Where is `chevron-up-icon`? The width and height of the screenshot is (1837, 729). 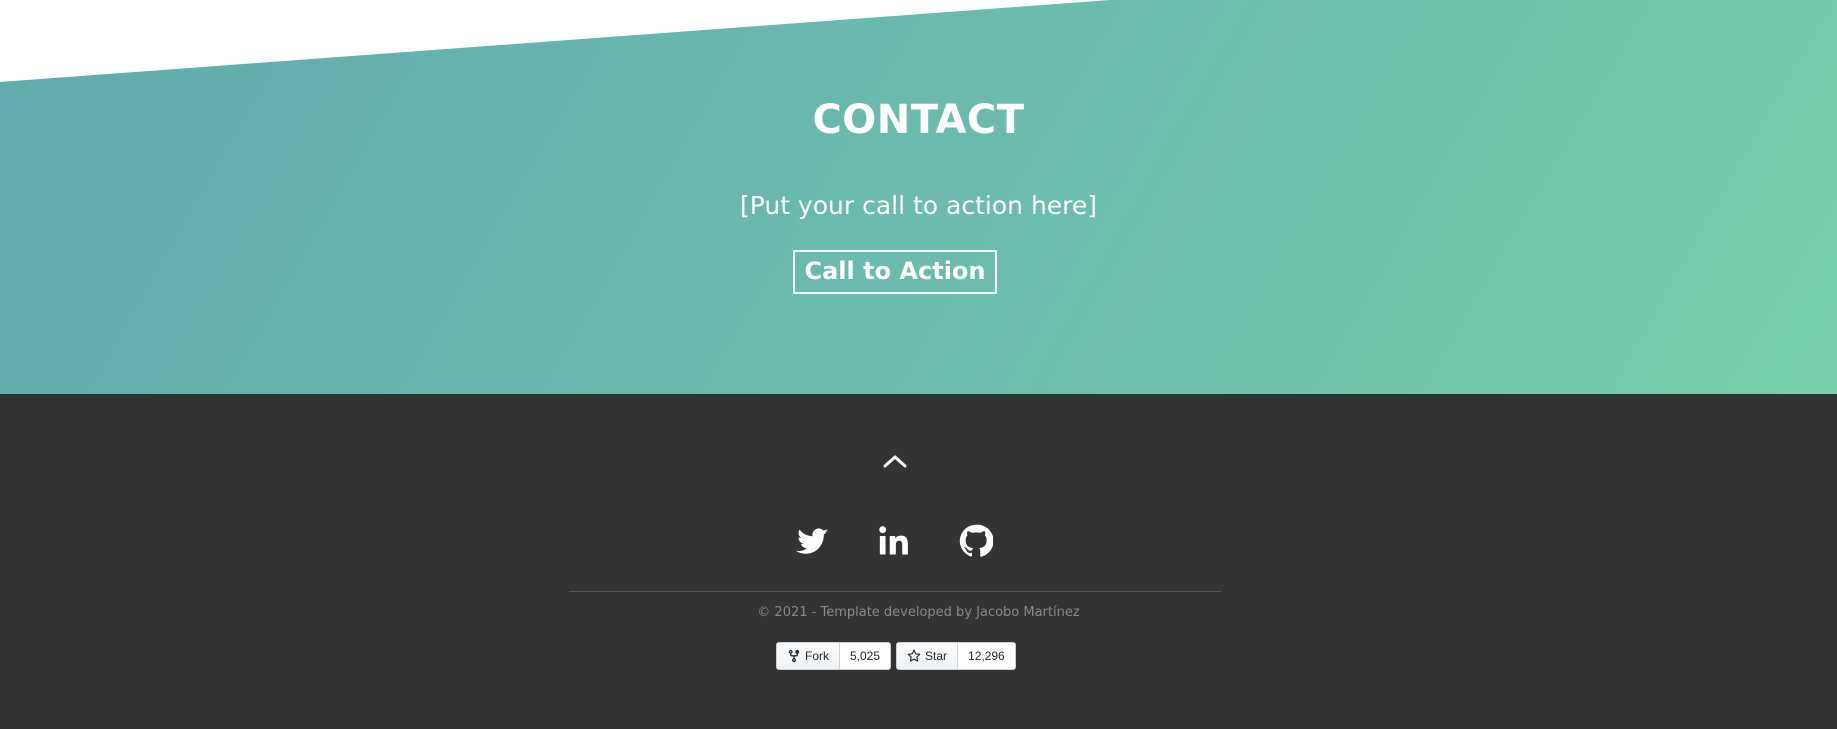 chevron-up-icon is located at coordinates (895, 461).